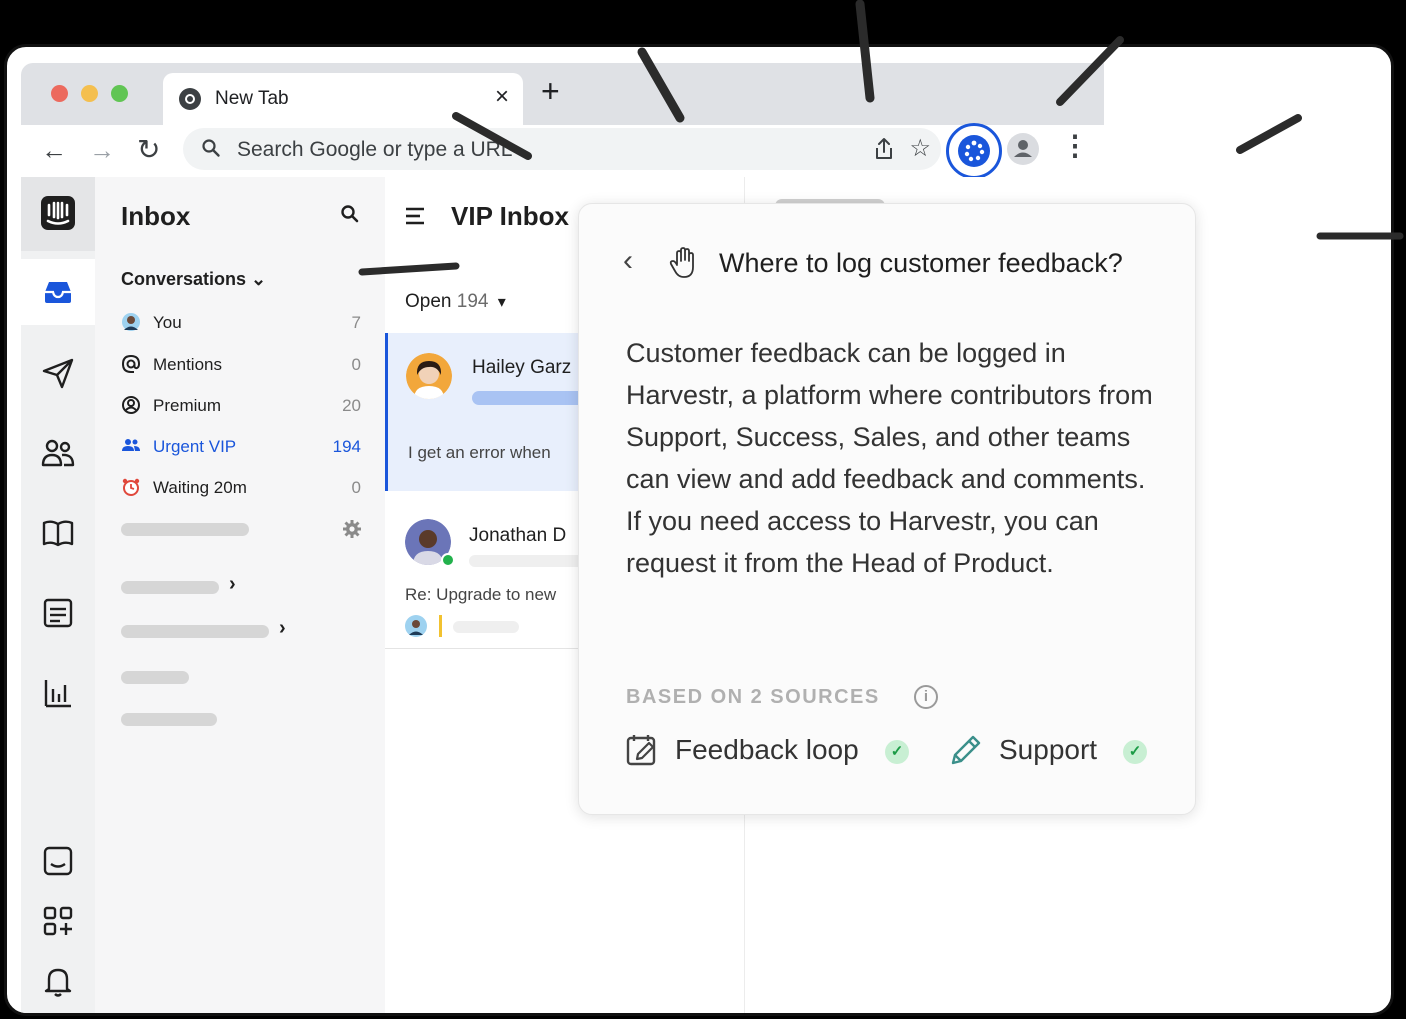 The image size is (1406, 1019). What do you see at coordinates (58, 453) in the screenshot?
I see `contacts-icon` at bounding box center [58, 453].